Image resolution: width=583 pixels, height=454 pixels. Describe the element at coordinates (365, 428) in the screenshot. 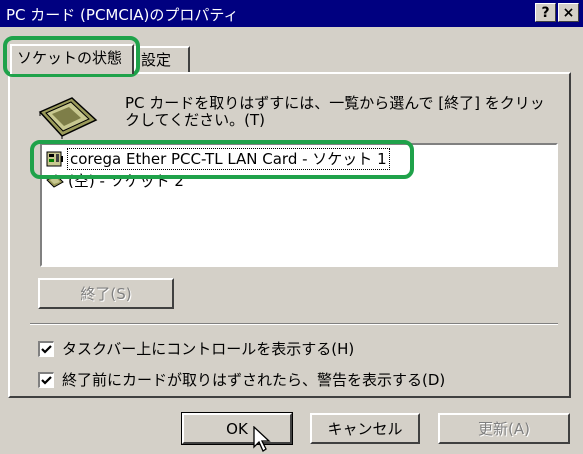

I see `cancel-button: キャンセル` at that location.